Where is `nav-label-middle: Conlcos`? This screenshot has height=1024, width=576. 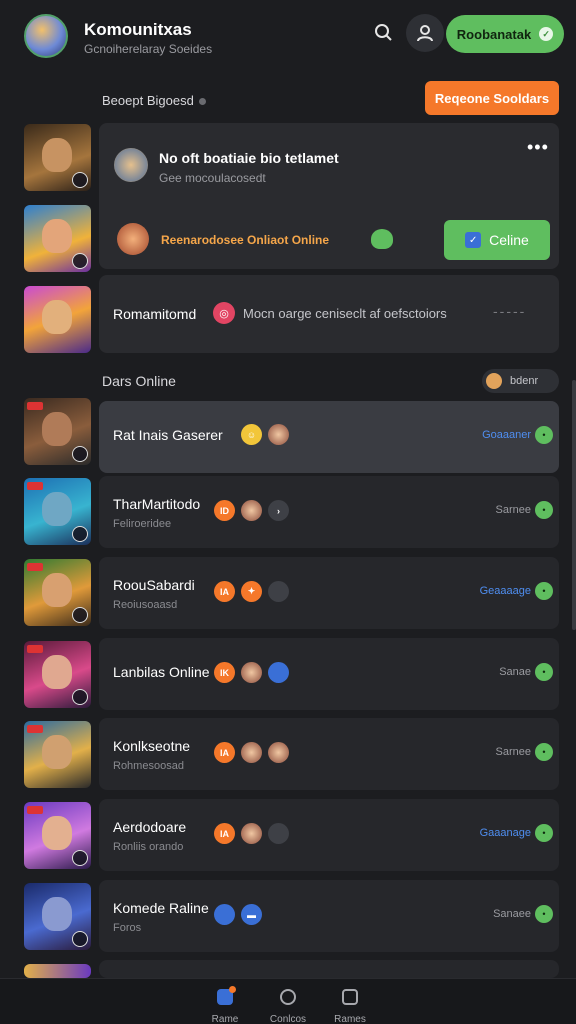
nav-label-middle: Conlcos is located at coordinates (288, 1019).